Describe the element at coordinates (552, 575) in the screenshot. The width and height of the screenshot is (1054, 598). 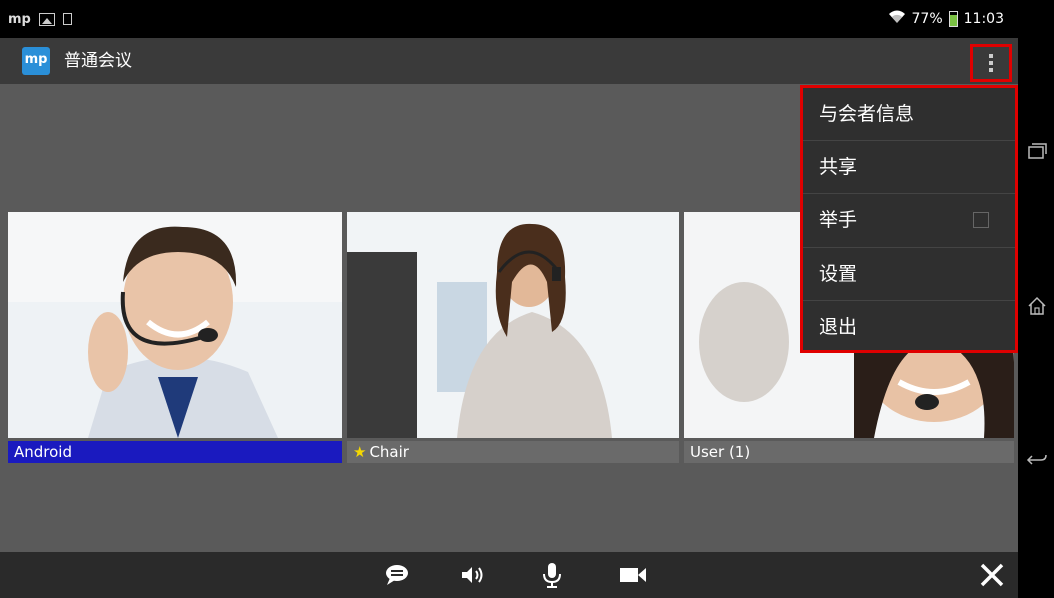
I see `microphone-icon` at that location.